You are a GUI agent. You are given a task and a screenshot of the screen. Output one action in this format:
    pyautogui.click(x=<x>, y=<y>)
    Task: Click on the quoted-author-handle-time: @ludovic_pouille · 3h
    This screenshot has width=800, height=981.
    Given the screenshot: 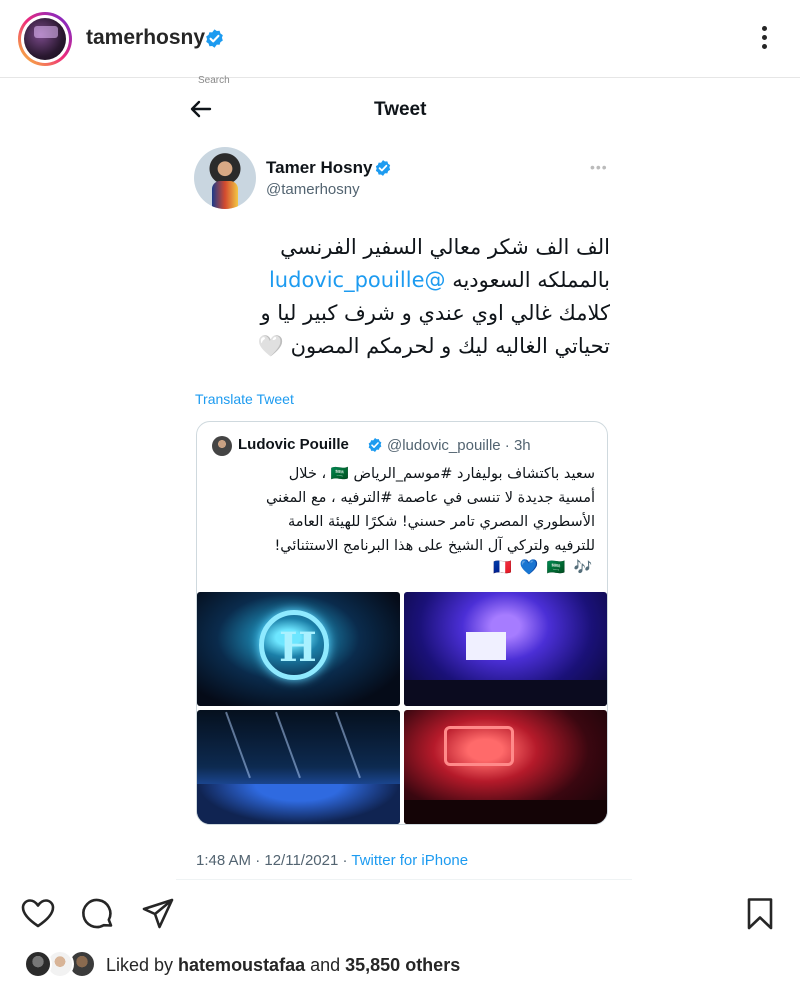 What is the action you would take?
    pyautogui.click(x=459, y=445)
    